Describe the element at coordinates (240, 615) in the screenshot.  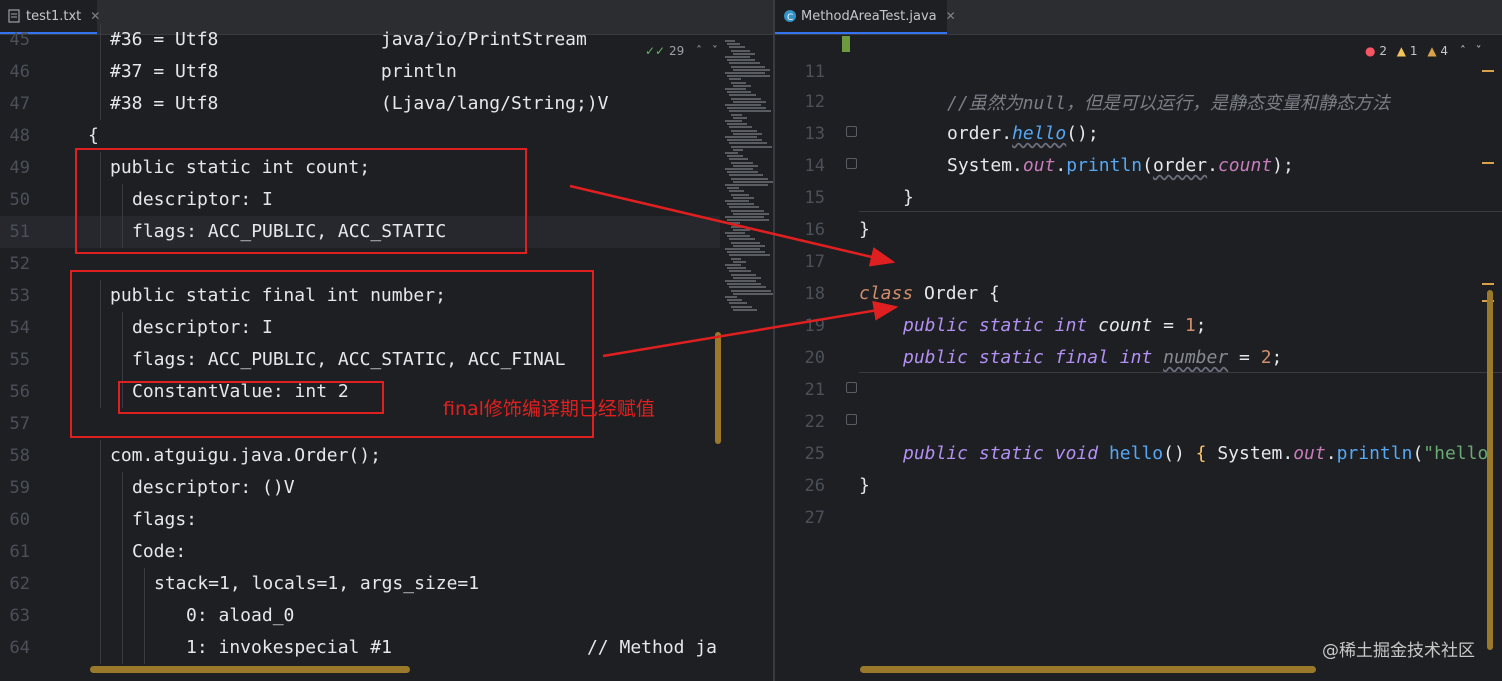
I see `code-text: 0: aload_0` at that location.